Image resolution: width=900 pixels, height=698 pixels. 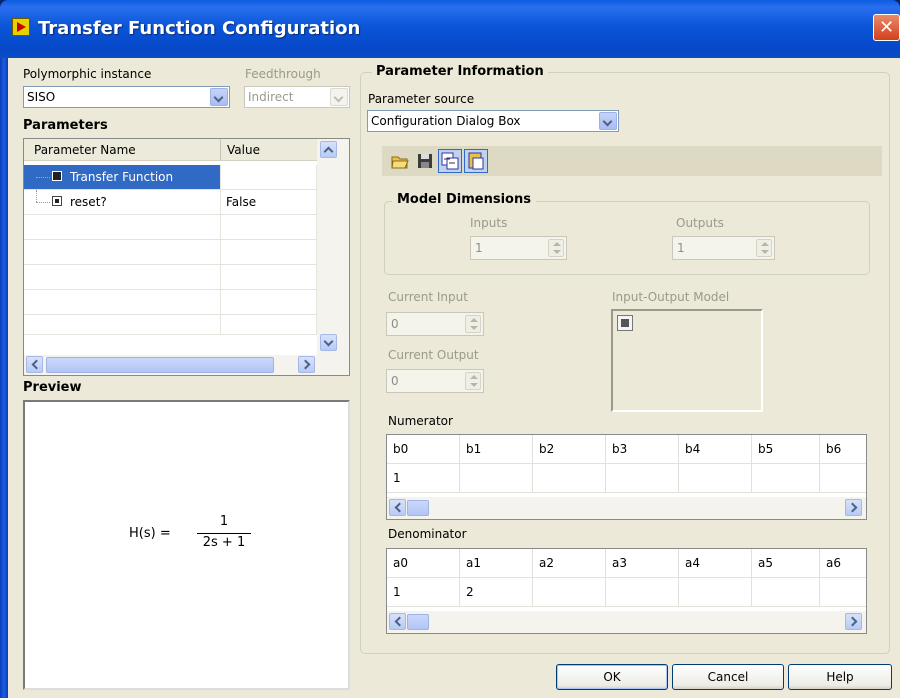 What do you see at coordinates (723, 248) in the screenshot?
I see `outputs-stepper: 1` at bounding box center [723, 248].